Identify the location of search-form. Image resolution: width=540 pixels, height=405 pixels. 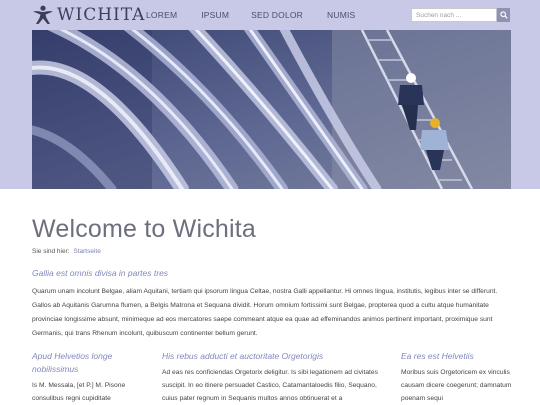
(460, 15).